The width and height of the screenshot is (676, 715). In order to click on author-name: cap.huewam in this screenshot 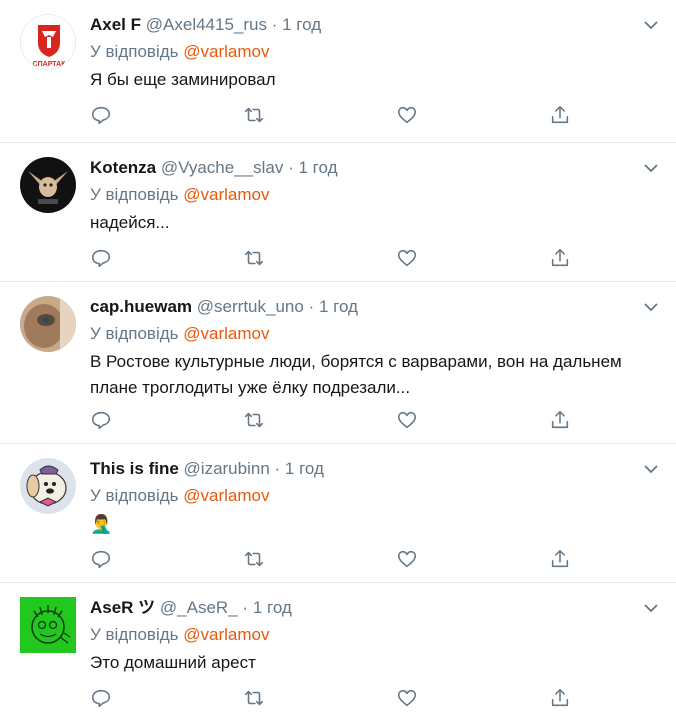, I will do `click(141, 306)`.